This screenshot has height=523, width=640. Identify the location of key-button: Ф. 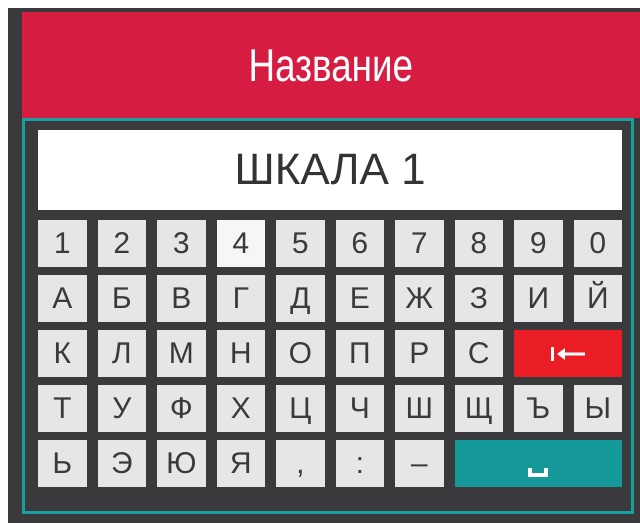
(181, 408).